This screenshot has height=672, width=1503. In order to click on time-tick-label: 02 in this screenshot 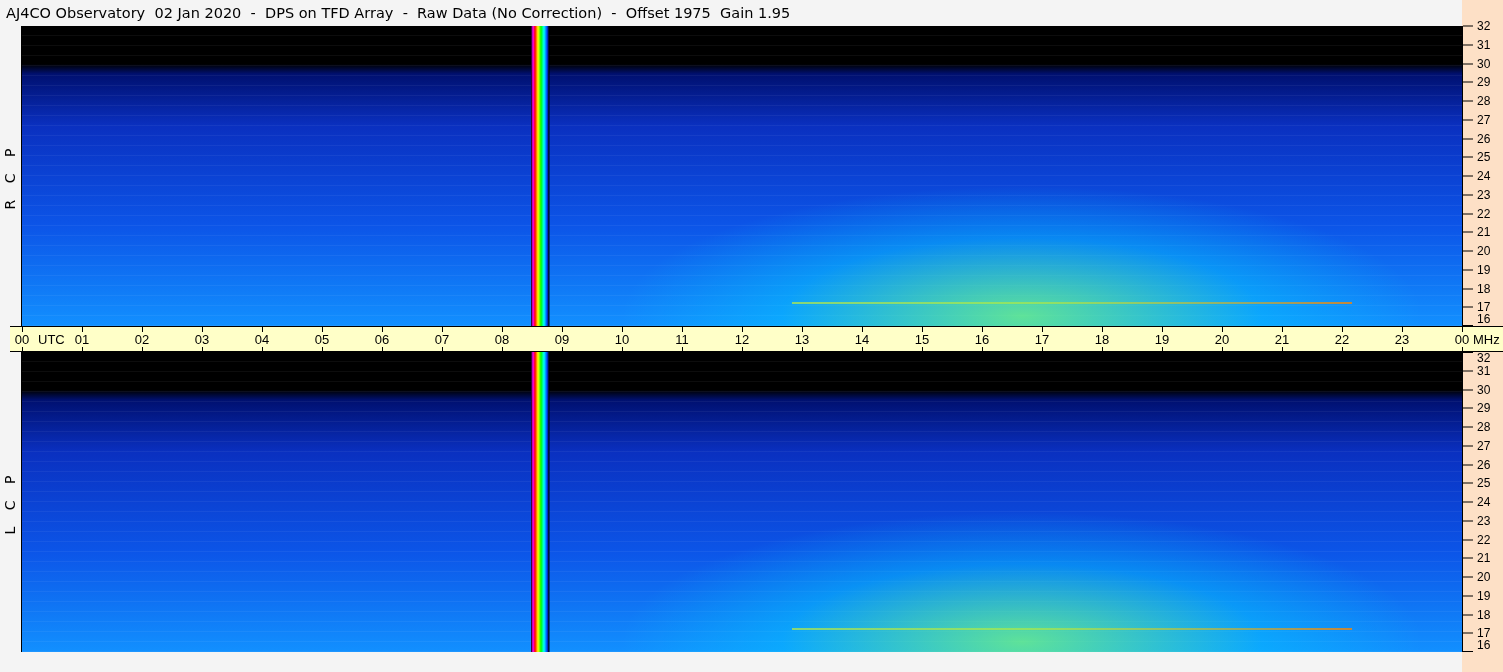, I will do `click(142, 339)`.